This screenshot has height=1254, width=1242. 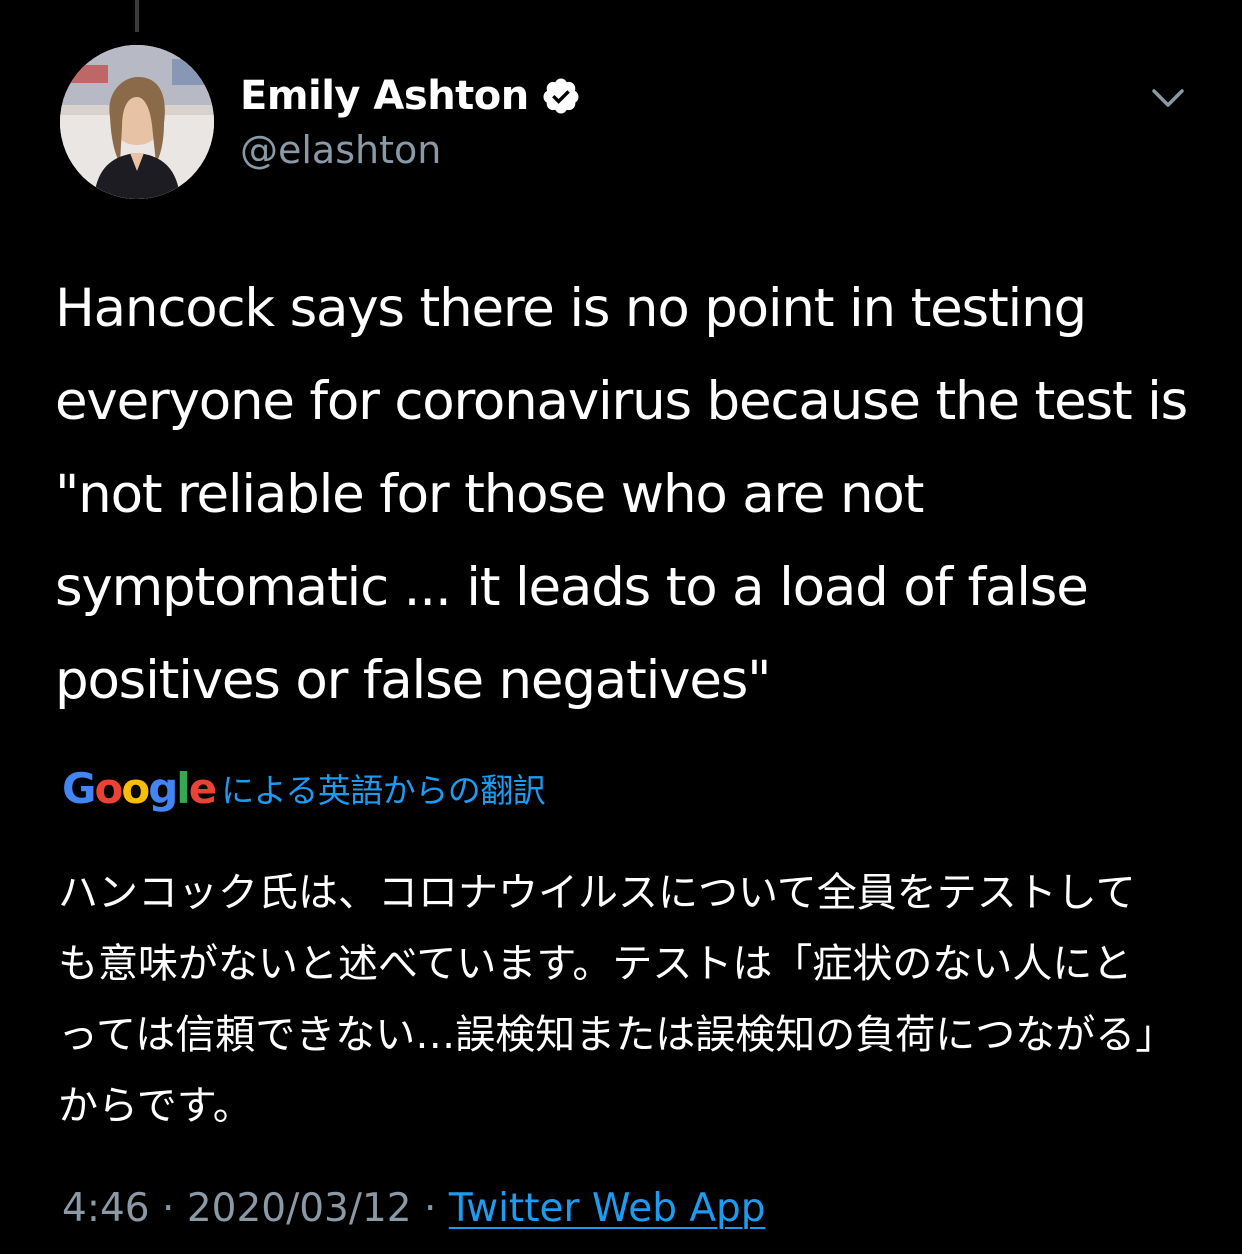 I want to click on avatar-image, so click(x=137, y=122).